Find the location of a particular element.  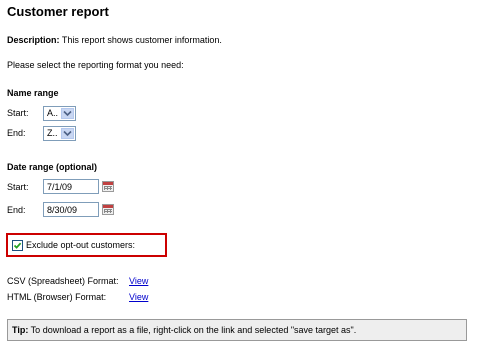

name-range-heading: Name range is located at coordinates (33, 93).